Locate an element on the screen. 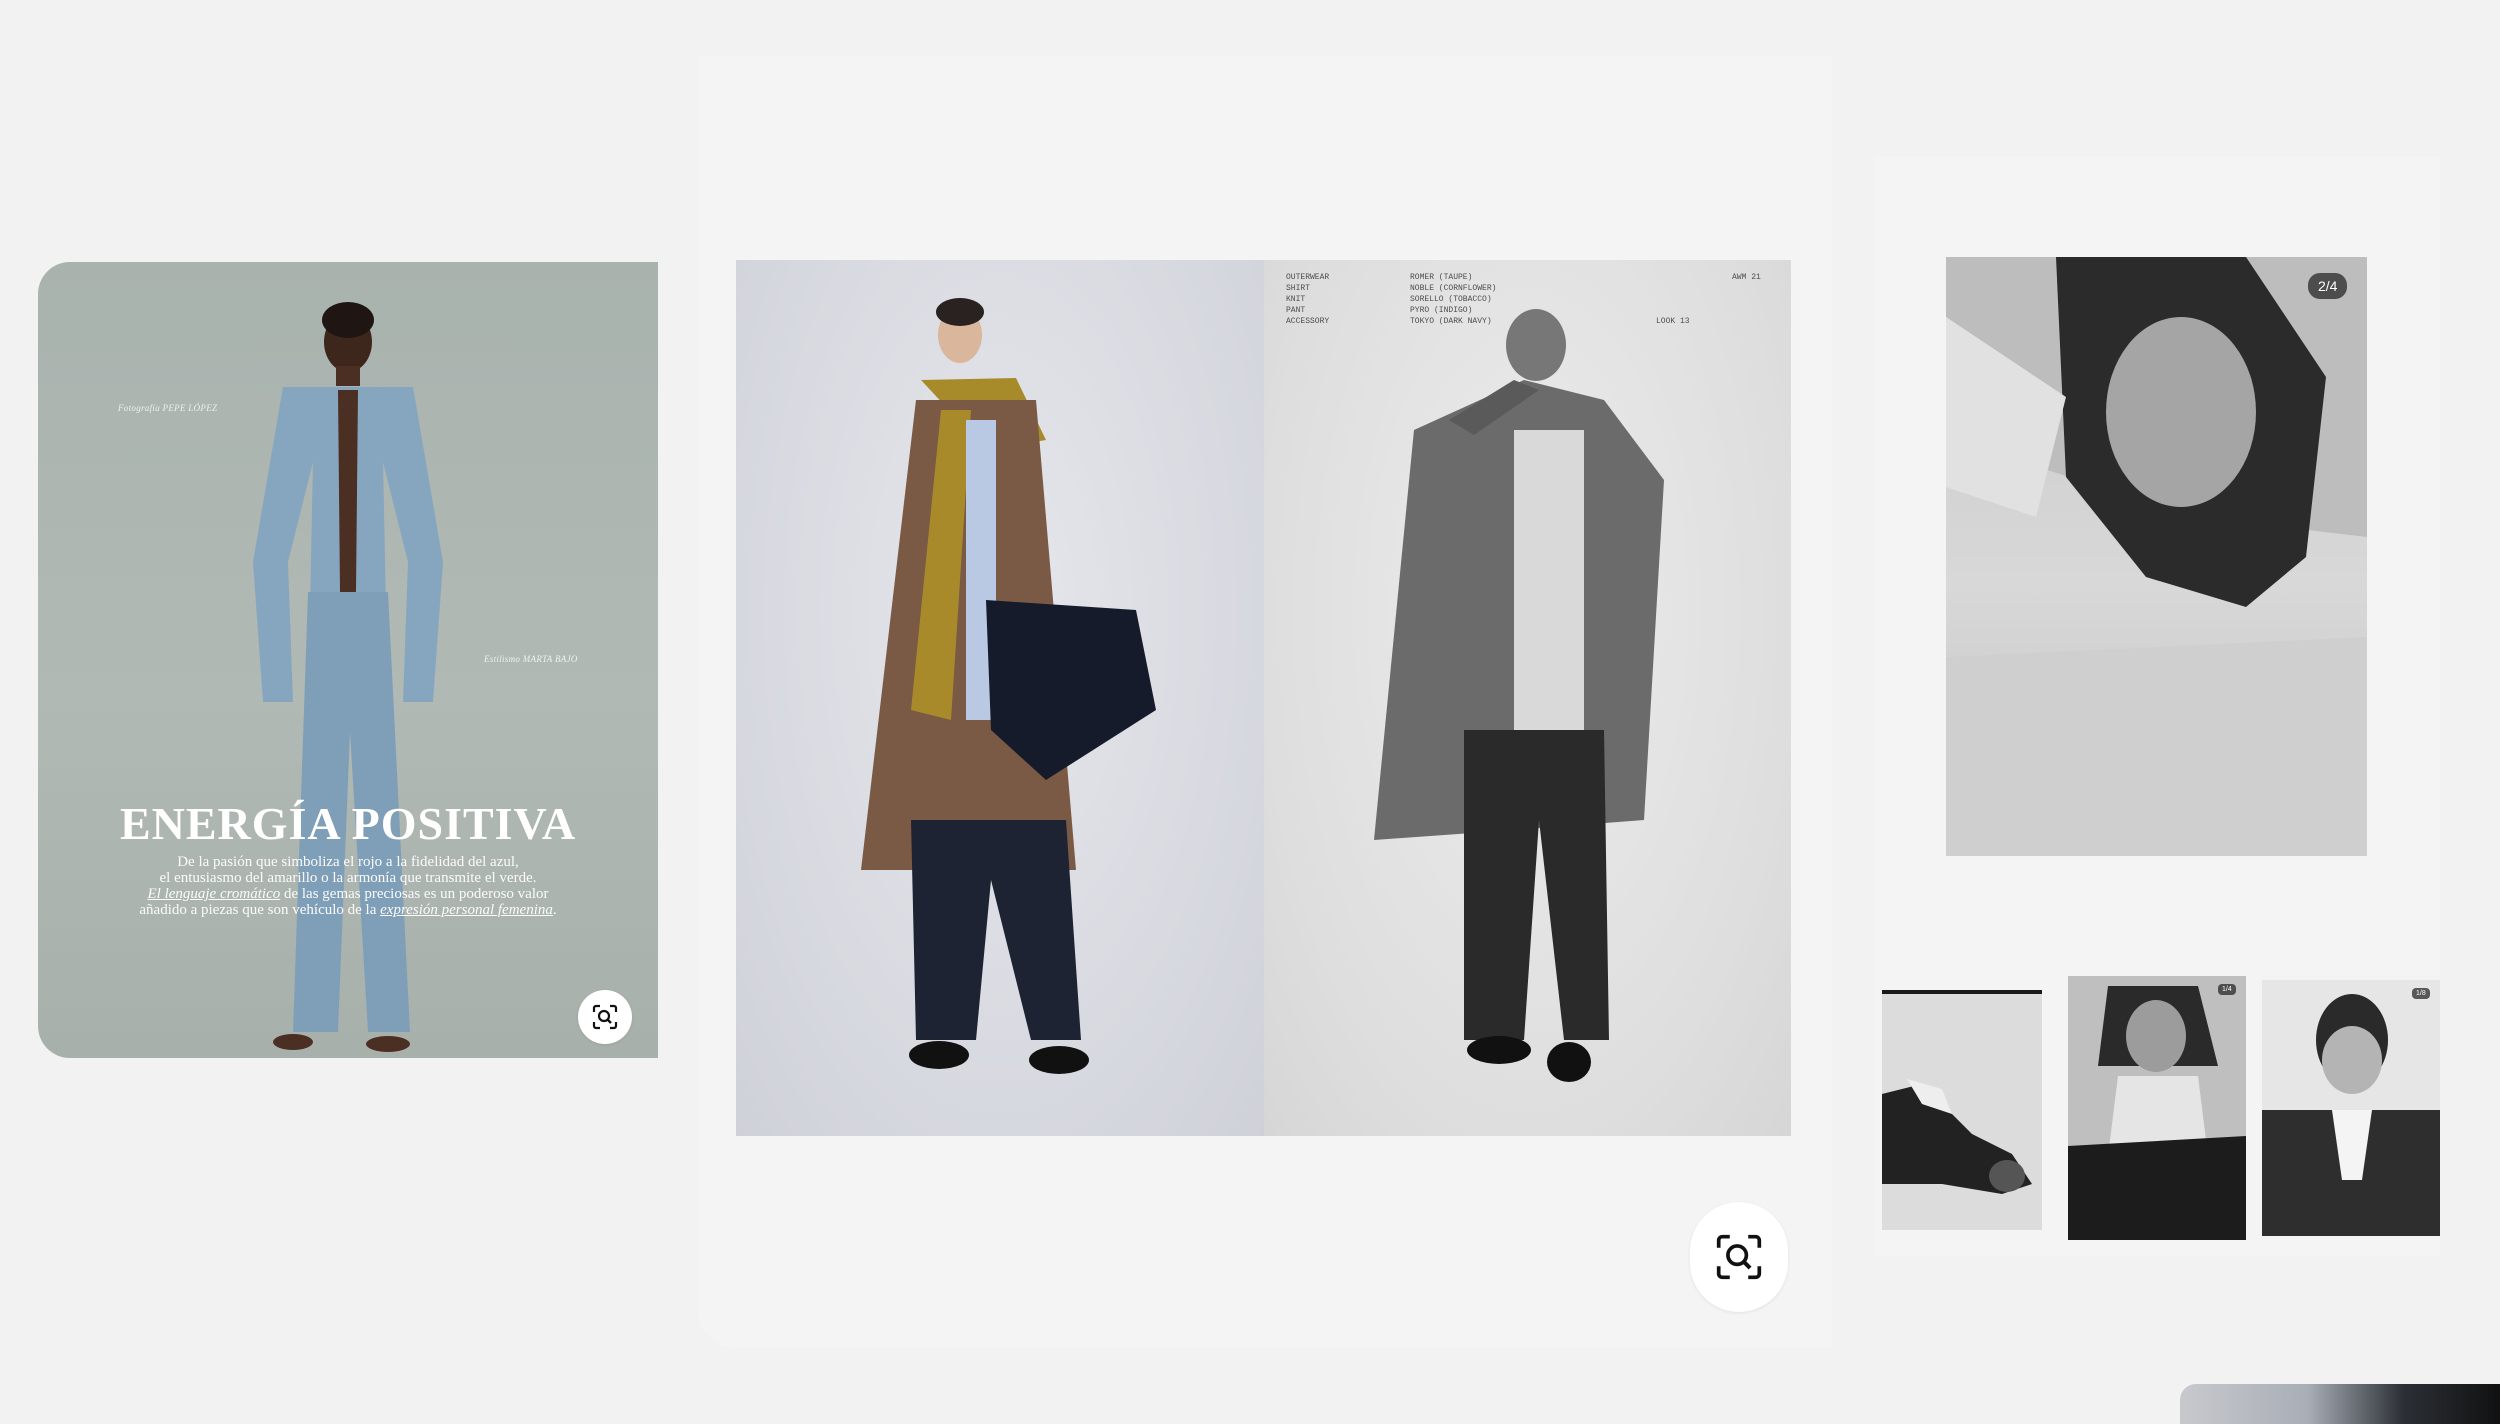 The image size is (2500, 1424). next-pin-preview is located at coordinates (2340, 1404).